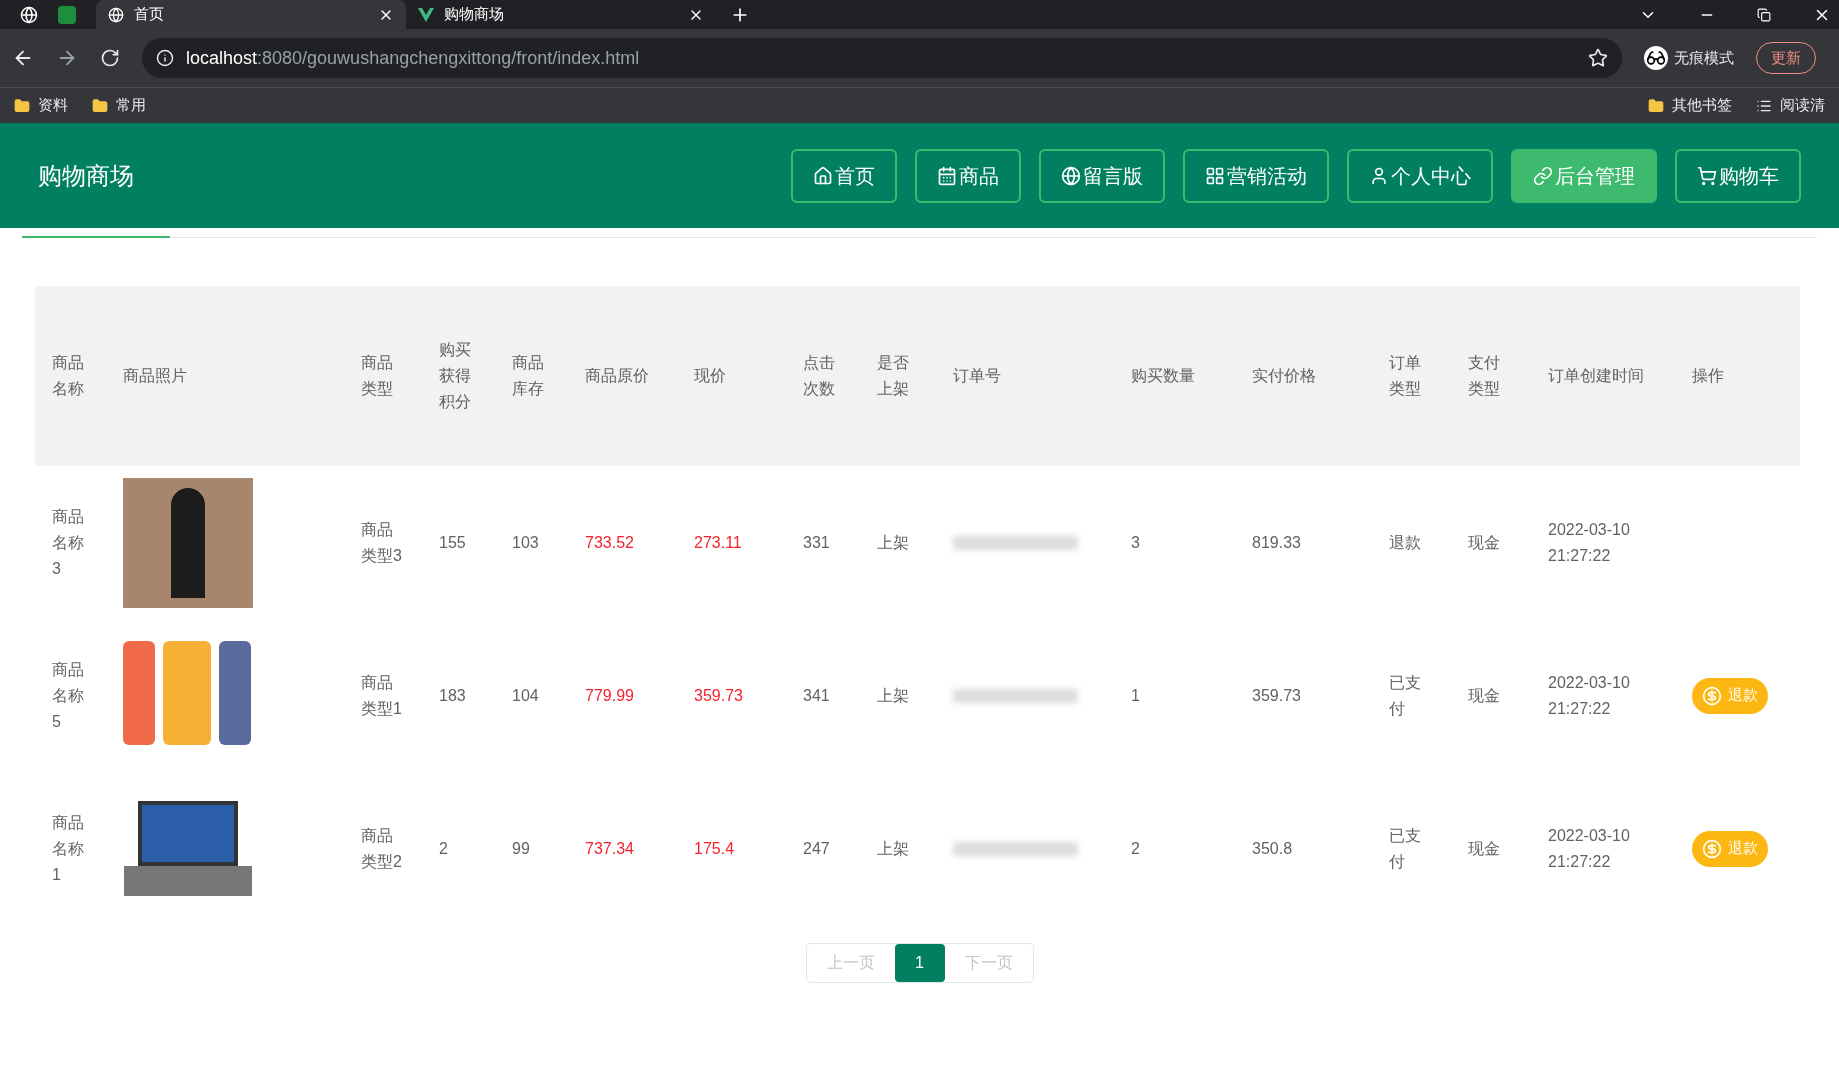 This screenshot has width=1839, height=1068. I want to click on bookmark-label: 常用, so click(131, 105).